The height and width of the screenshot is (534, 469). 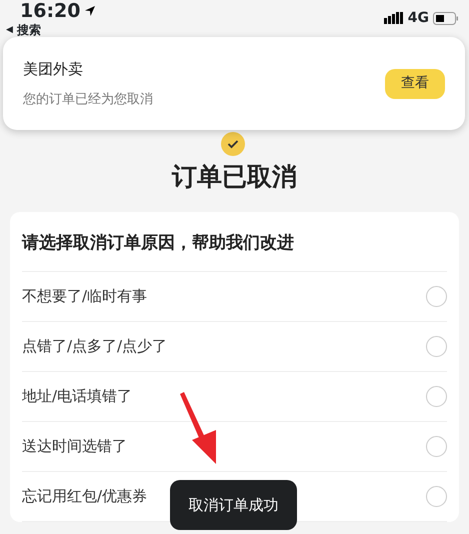 What do you see at coordinates (50, 11) in the screenshot?
I see `status-time: 16:20` at bounding box center [50, 11].